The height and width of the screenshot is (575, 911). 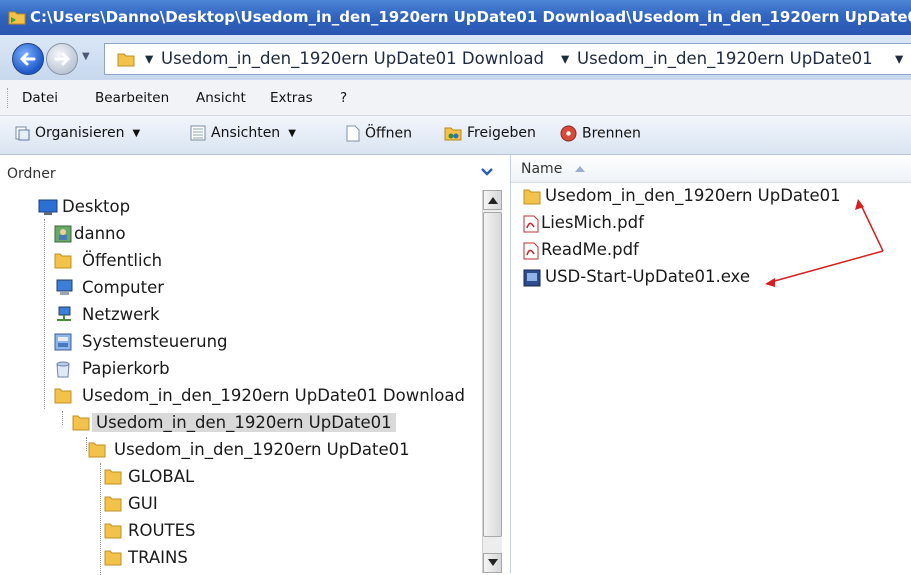 I want to click on open-button: Öffnen, so click(x=379, y=136).